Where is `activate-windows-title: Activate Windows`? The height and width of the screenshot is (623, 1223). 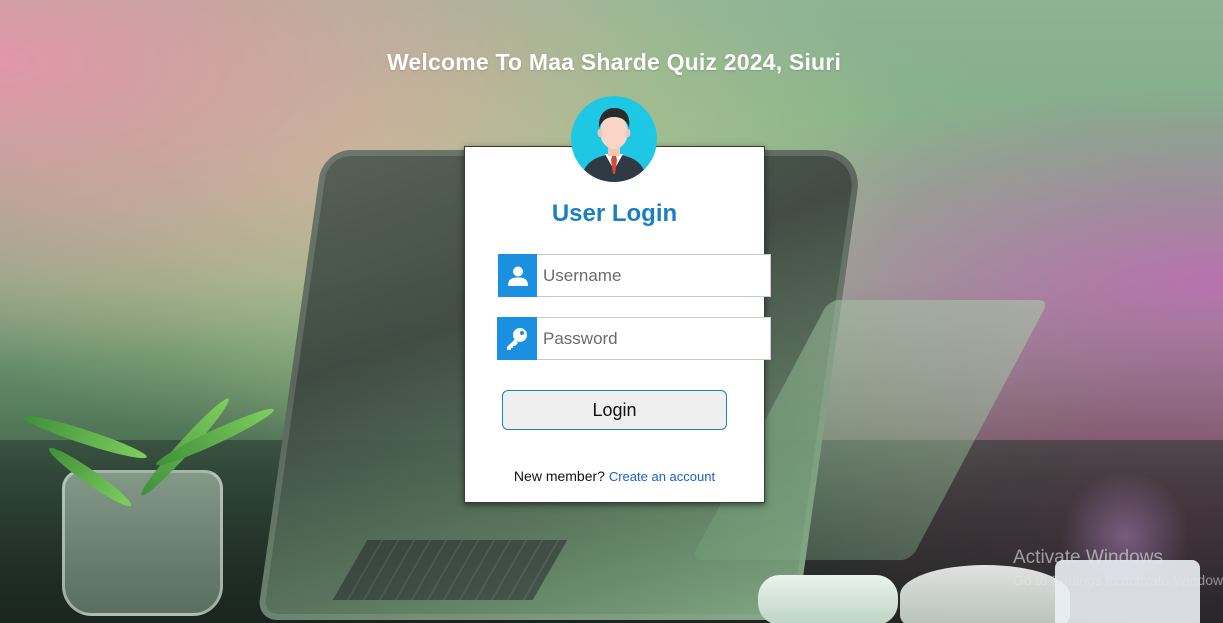
activate-windows-title: Activate Windows is located at coordinates (1088, 557).